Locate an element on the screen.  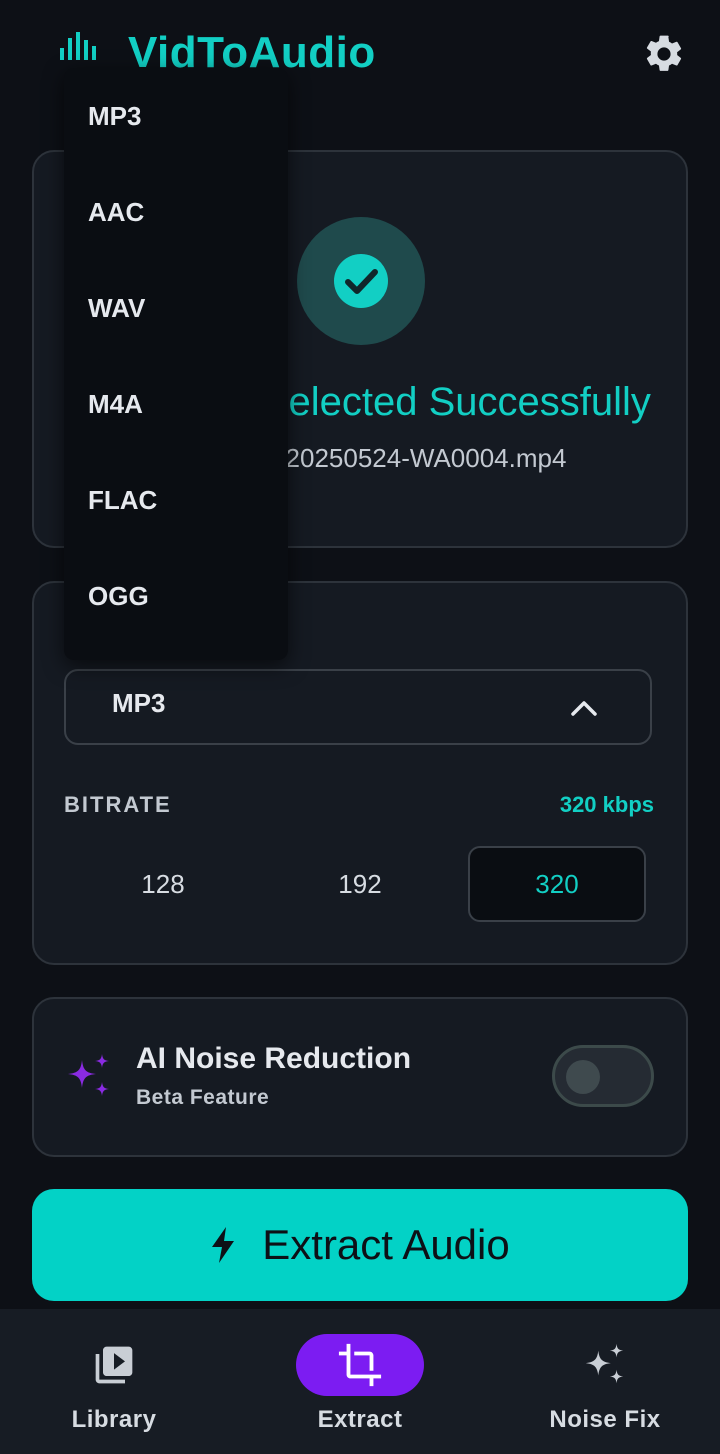
extract-audio-button: Extract Audio is located at coordinates (360, 1245).